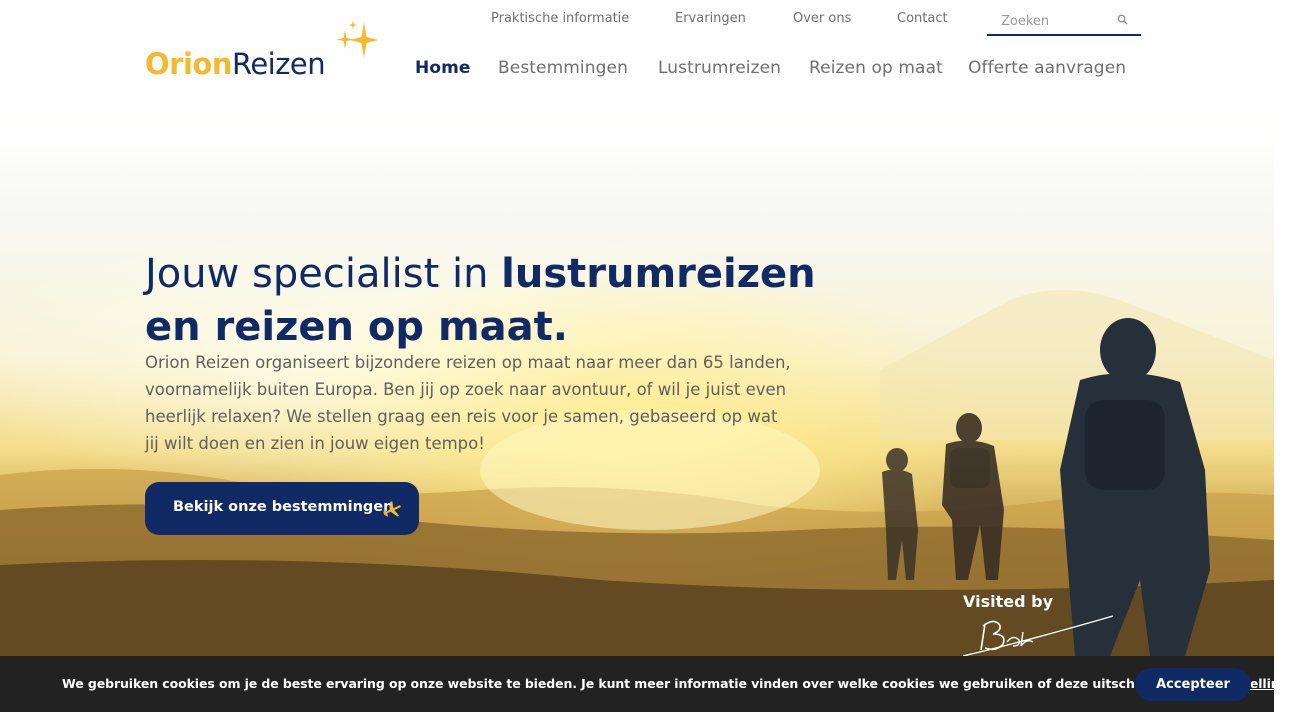  I want to click on nav-lustrumreizen: Lustrumreizen, so click(719, 68).